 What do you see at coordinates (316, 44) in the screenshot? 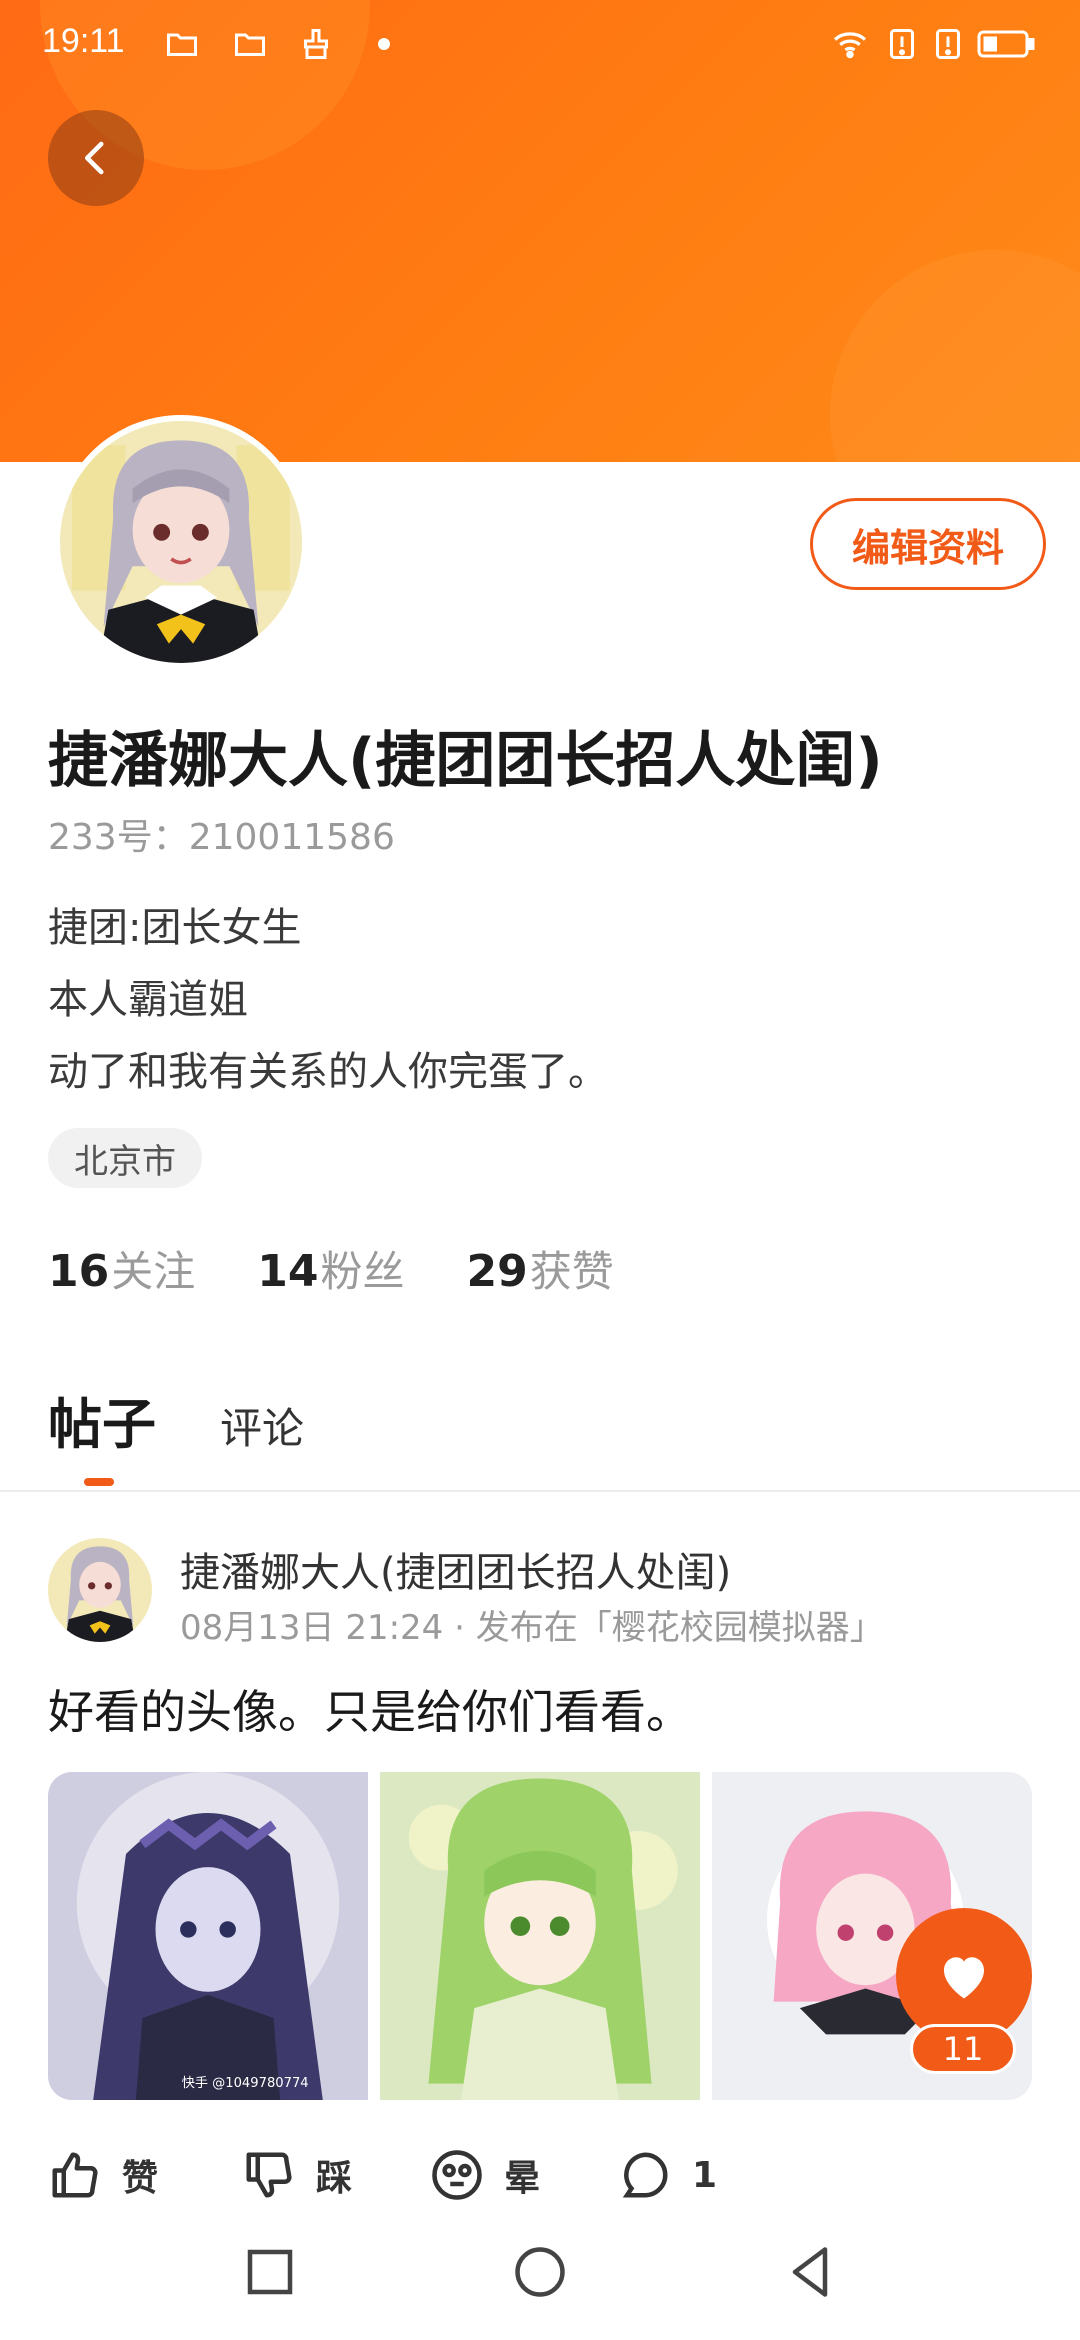
I see `cleaner-icon` at bounding box center [316, 44].